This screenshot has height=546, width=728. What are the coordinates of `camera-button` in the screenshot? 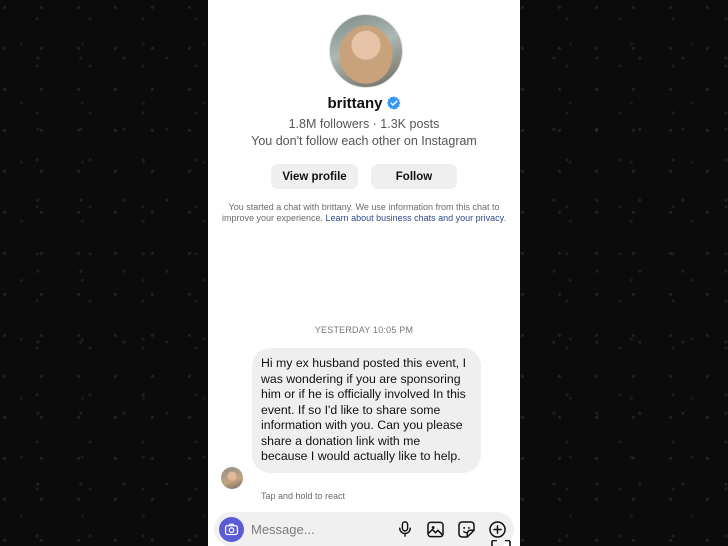 It's located at (231, 529).